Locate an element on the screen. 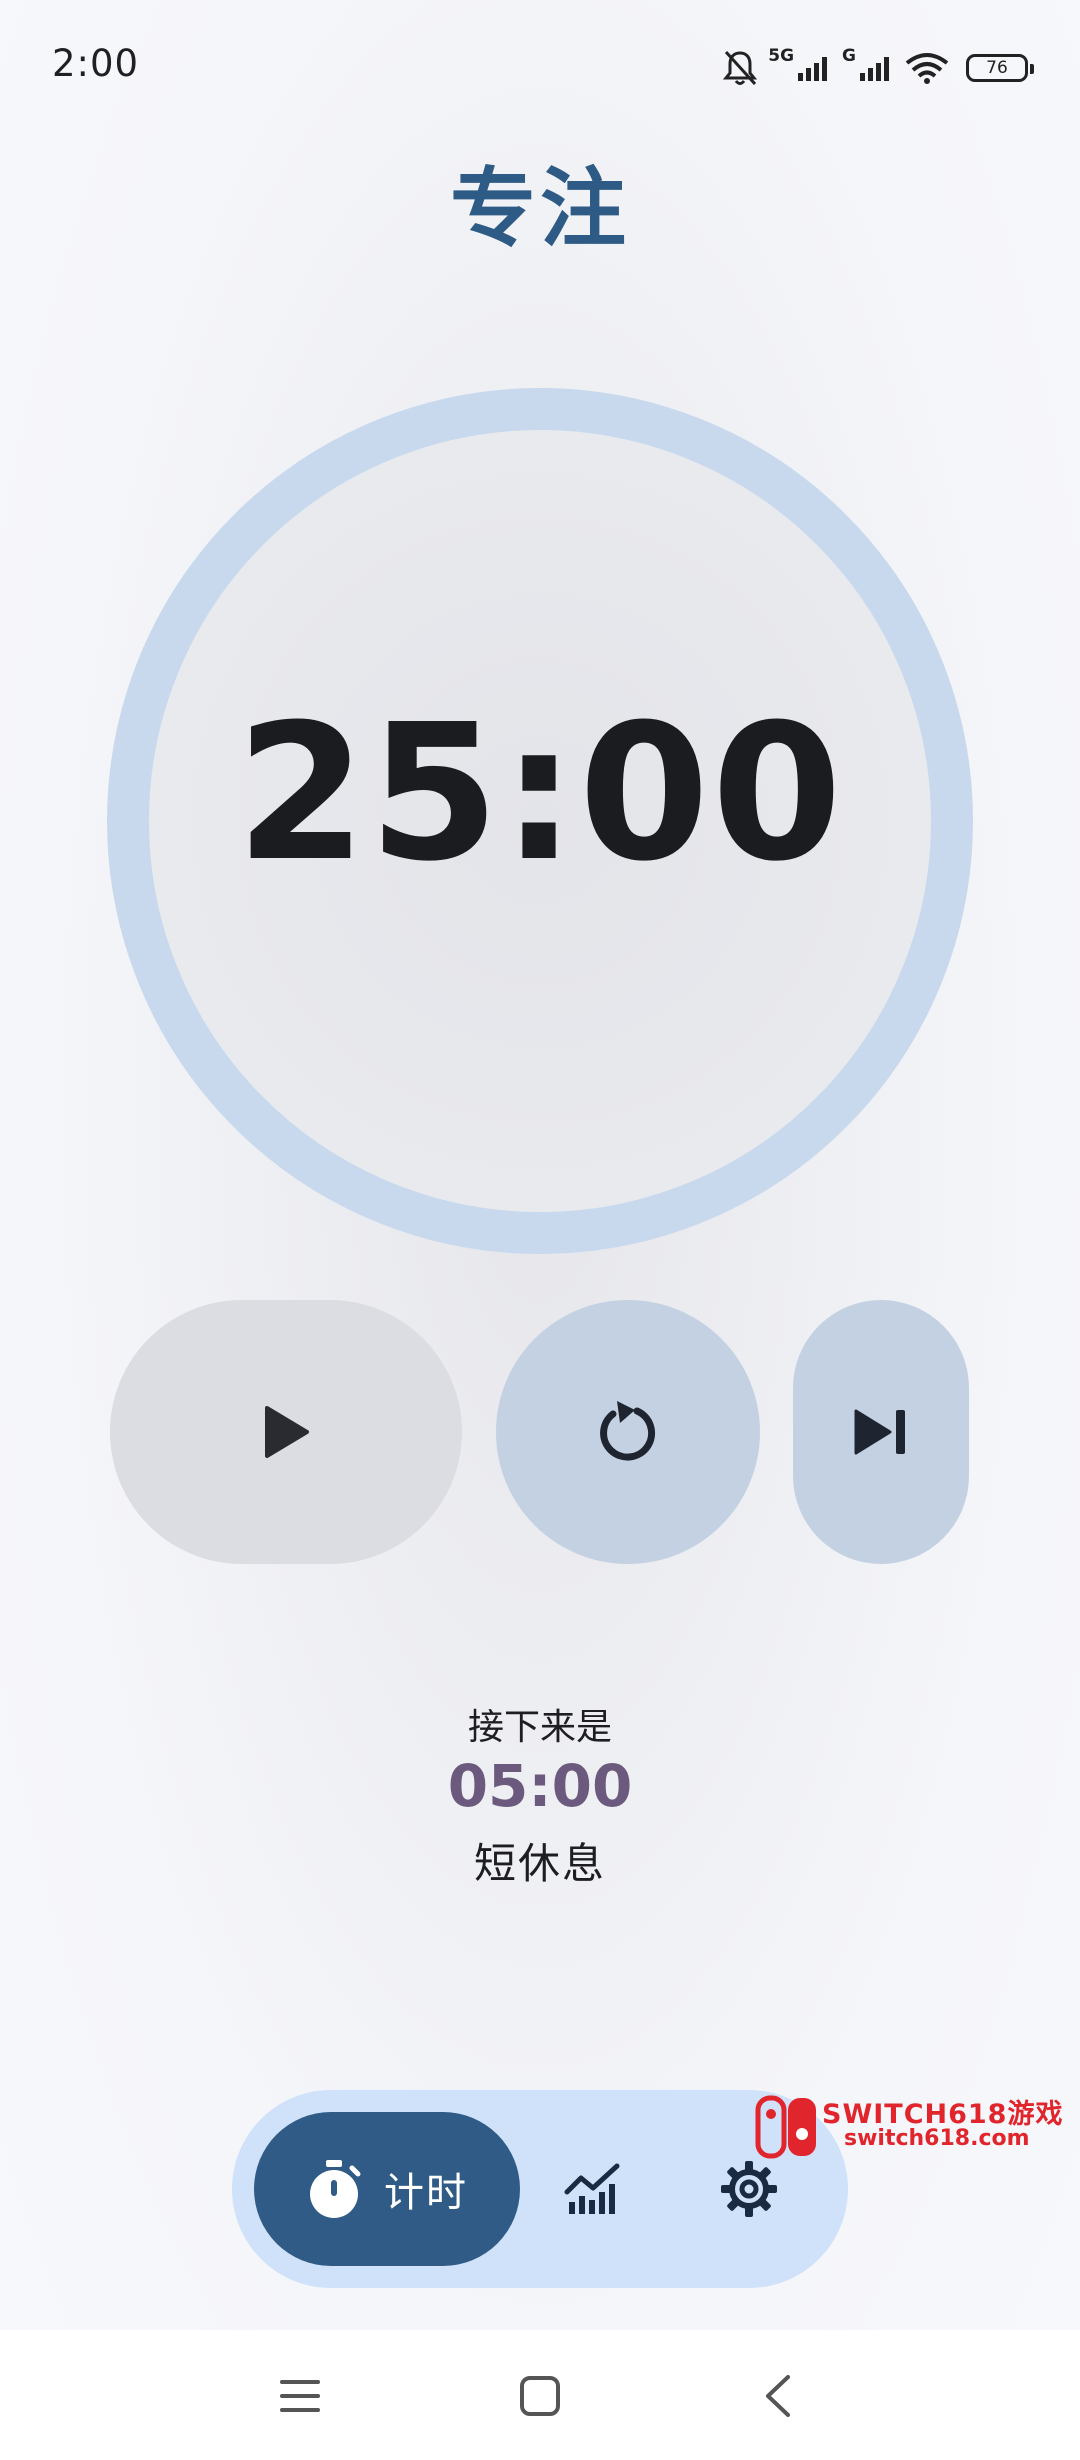 The width and height of the screenshot is (1080, 2460). menu-icon is located at coordinates (300, 2396).